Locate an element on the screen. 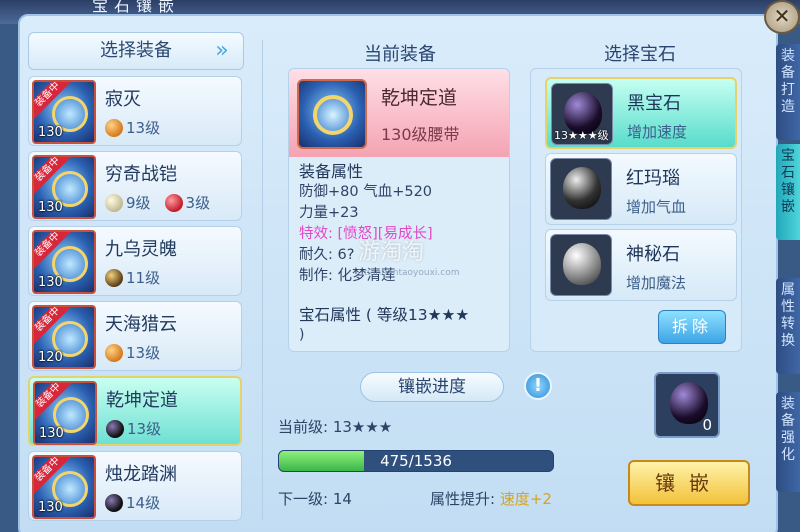 The image size is (800, 532). equip-item: 装备中 130 寂灭 13级 is located at coordinates (135, 111).